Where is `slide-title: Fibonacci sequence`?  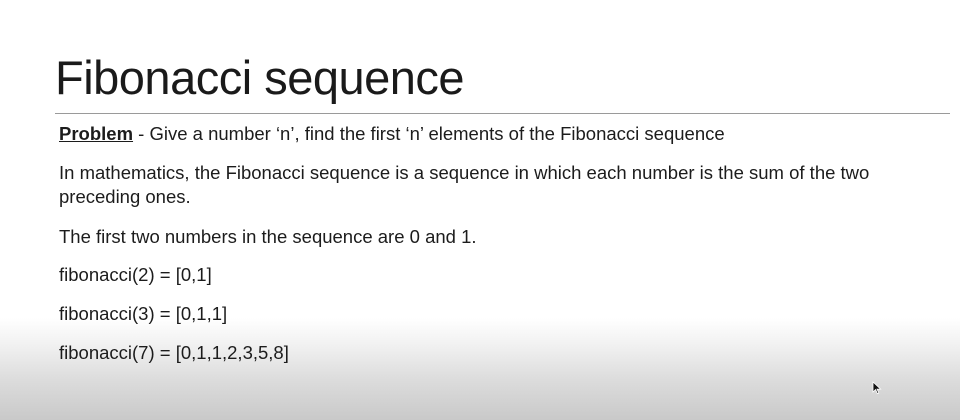
slide-title: Fibonacci sequence is located at coordinates (260, 77).